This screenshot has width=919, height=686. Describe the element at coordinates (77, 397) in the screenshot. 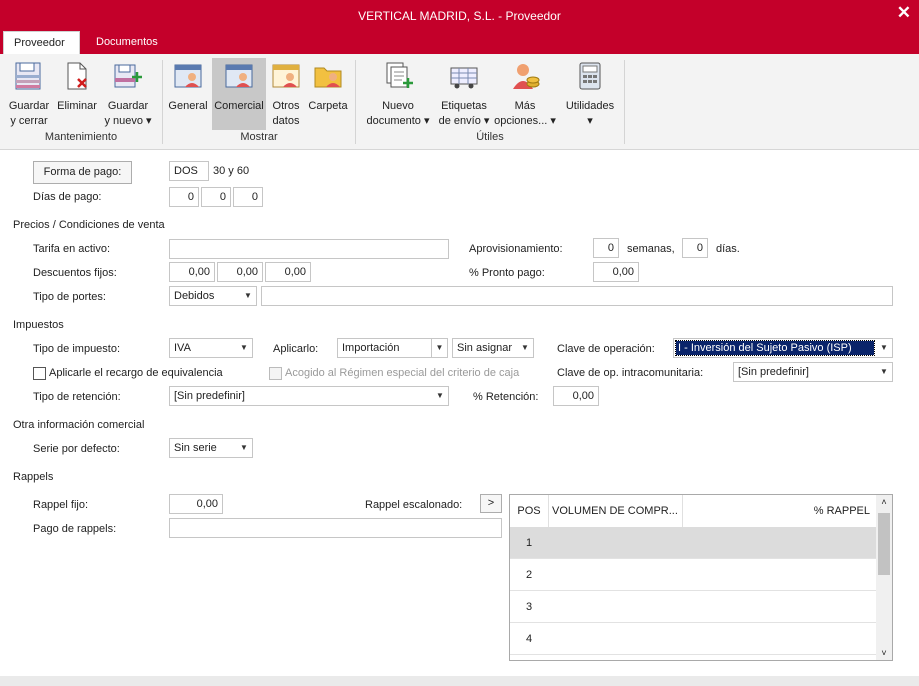

I see `retencion-label: Tipo de retención:` at that location.